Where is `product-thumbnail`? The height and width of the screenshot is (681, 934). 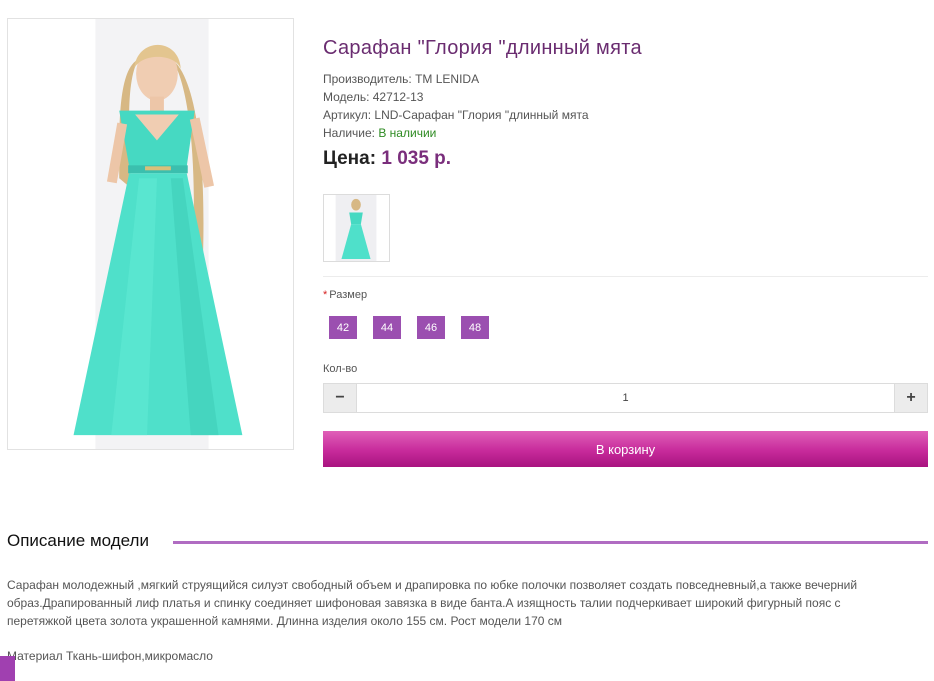 product-thumbnail is located at coordinates (356, 228).